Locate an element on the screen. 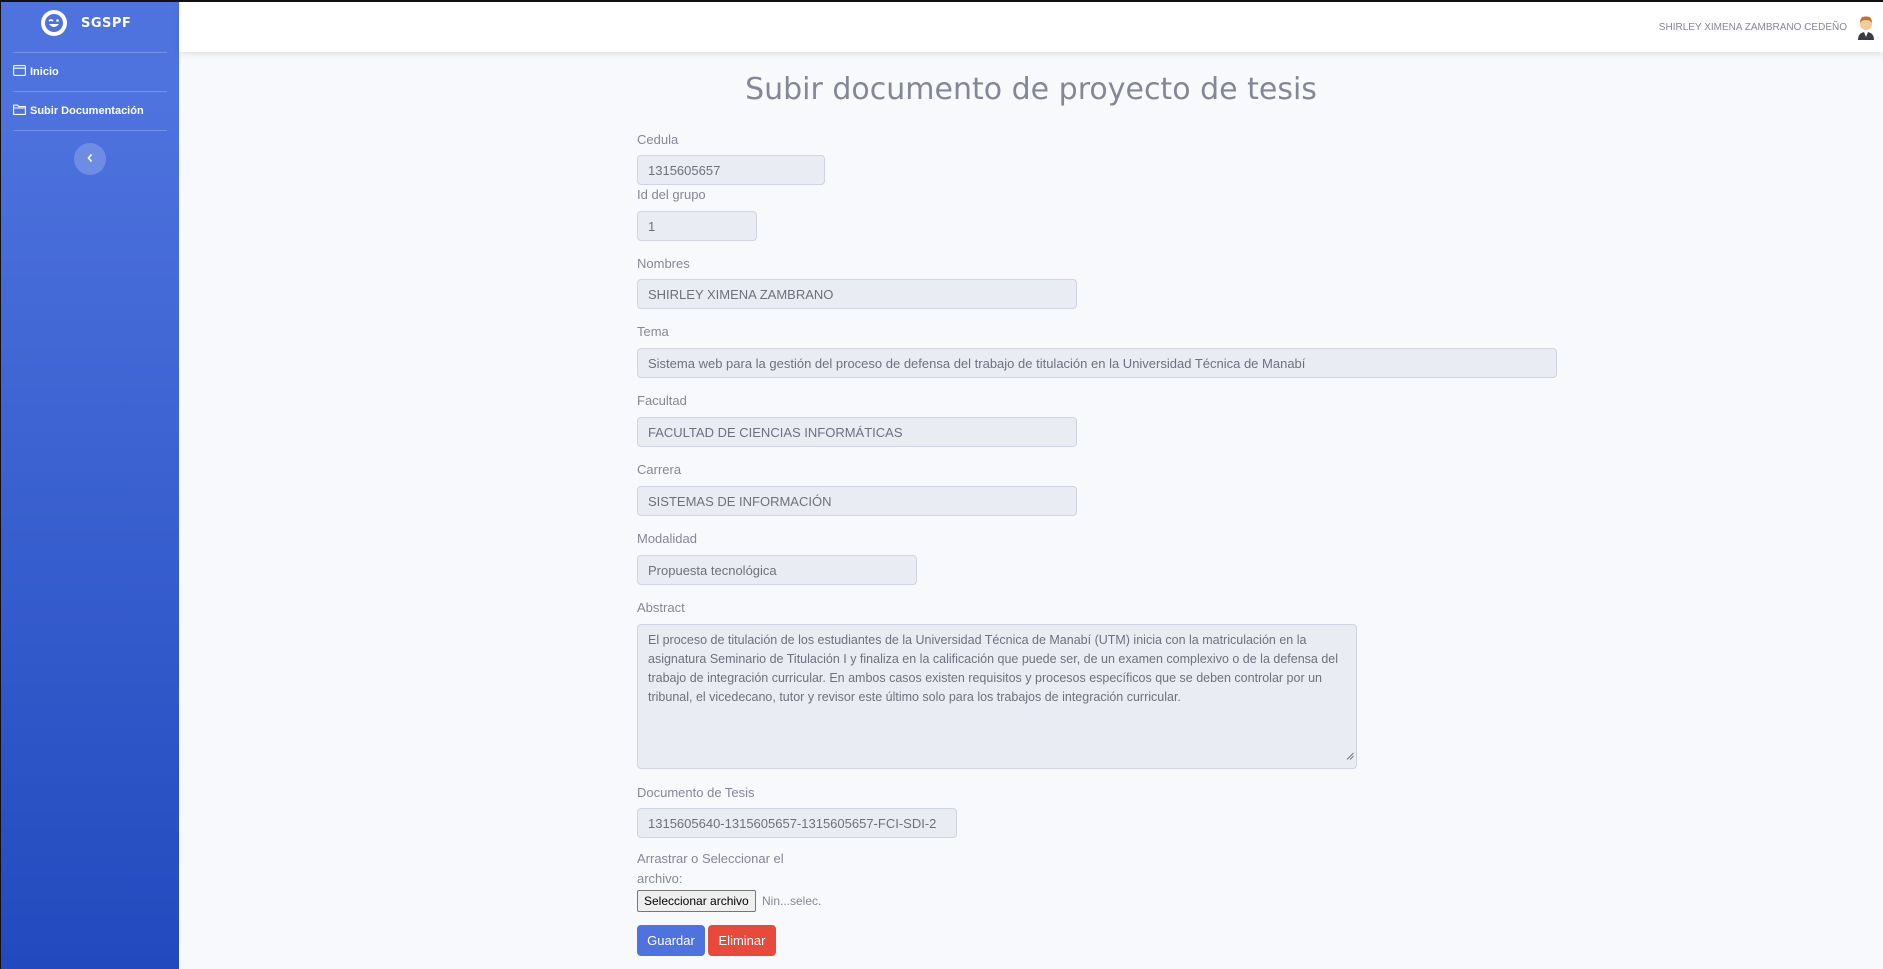  carrera-label: Carrera is located at coordinates (659, 469).